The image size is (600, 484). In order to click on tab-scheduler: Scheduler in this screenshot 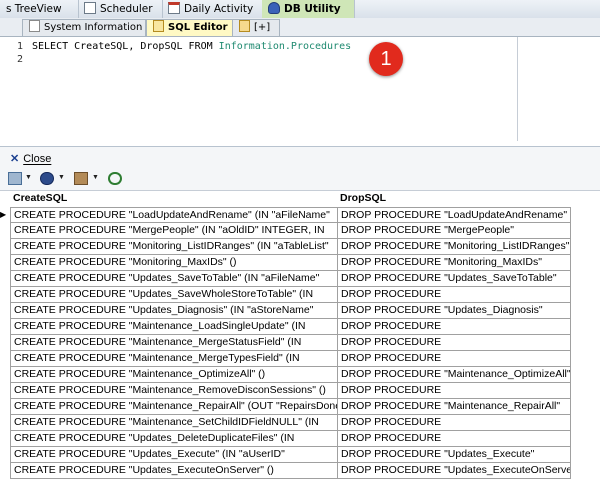, I will do `click(120, 9)`.